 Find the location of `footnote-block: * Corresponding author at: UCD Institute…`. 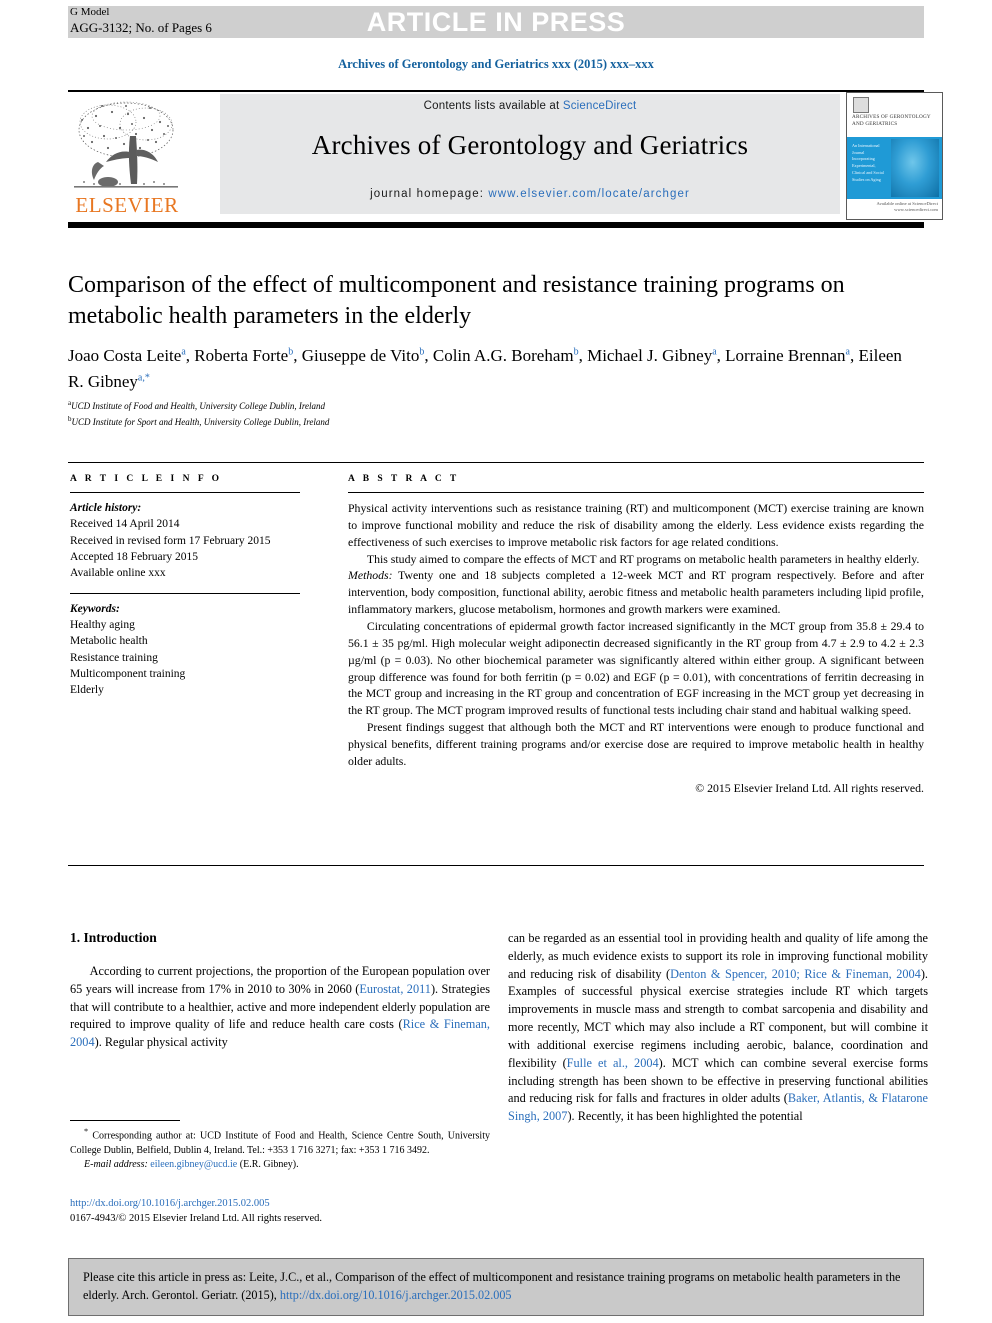

footnote-block: * Corresponding author at: UCD Institute… is located at coordinates (280, 1149).